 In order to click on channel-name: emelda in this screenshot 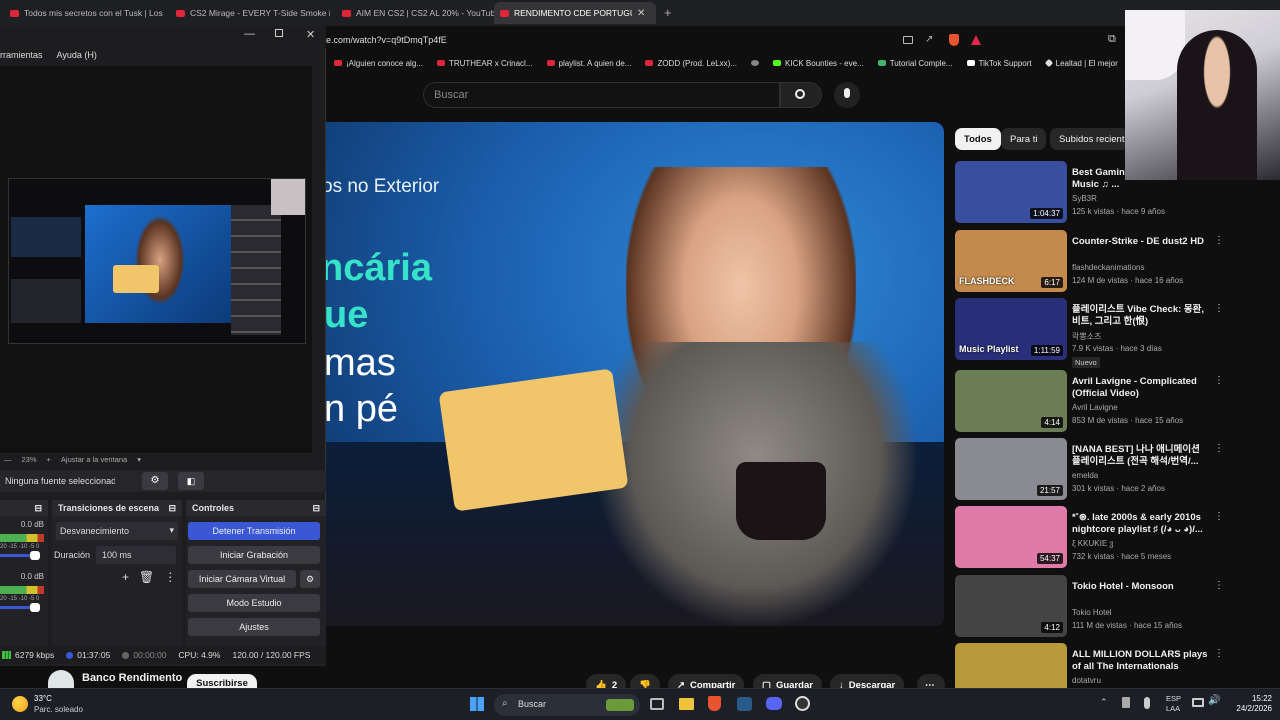, I will do `click(1085, 475)`.